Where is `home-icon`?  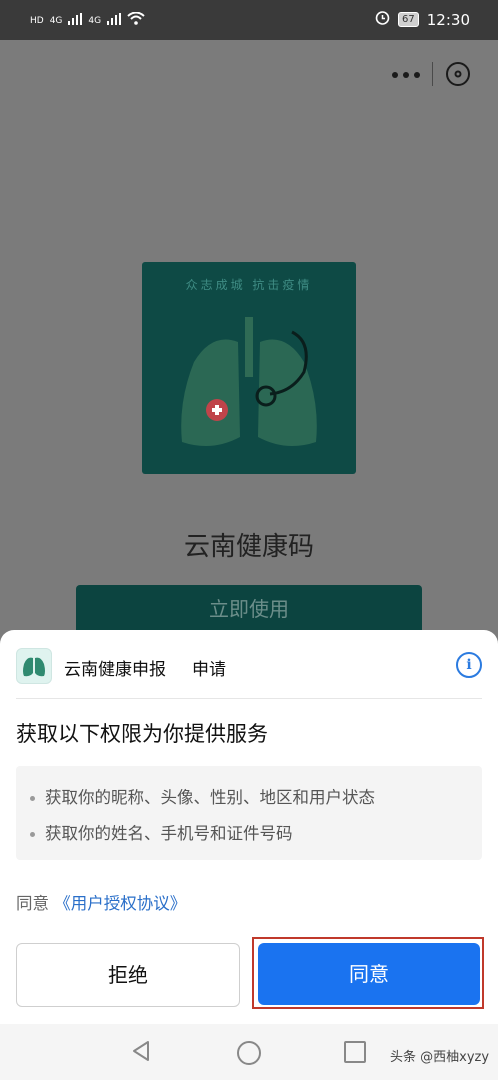 home-icon is located at coordinates (249, 1053).